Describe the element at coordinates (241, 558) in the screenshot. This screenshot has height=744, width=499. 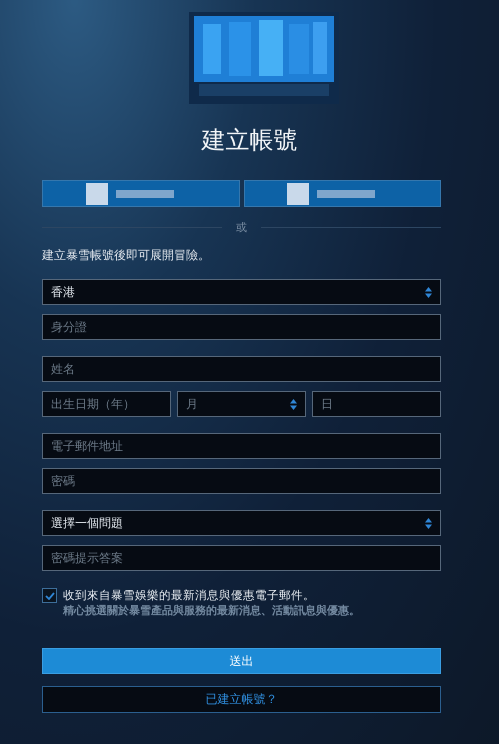
I see `input-field: 密碼提示答案` at that location.